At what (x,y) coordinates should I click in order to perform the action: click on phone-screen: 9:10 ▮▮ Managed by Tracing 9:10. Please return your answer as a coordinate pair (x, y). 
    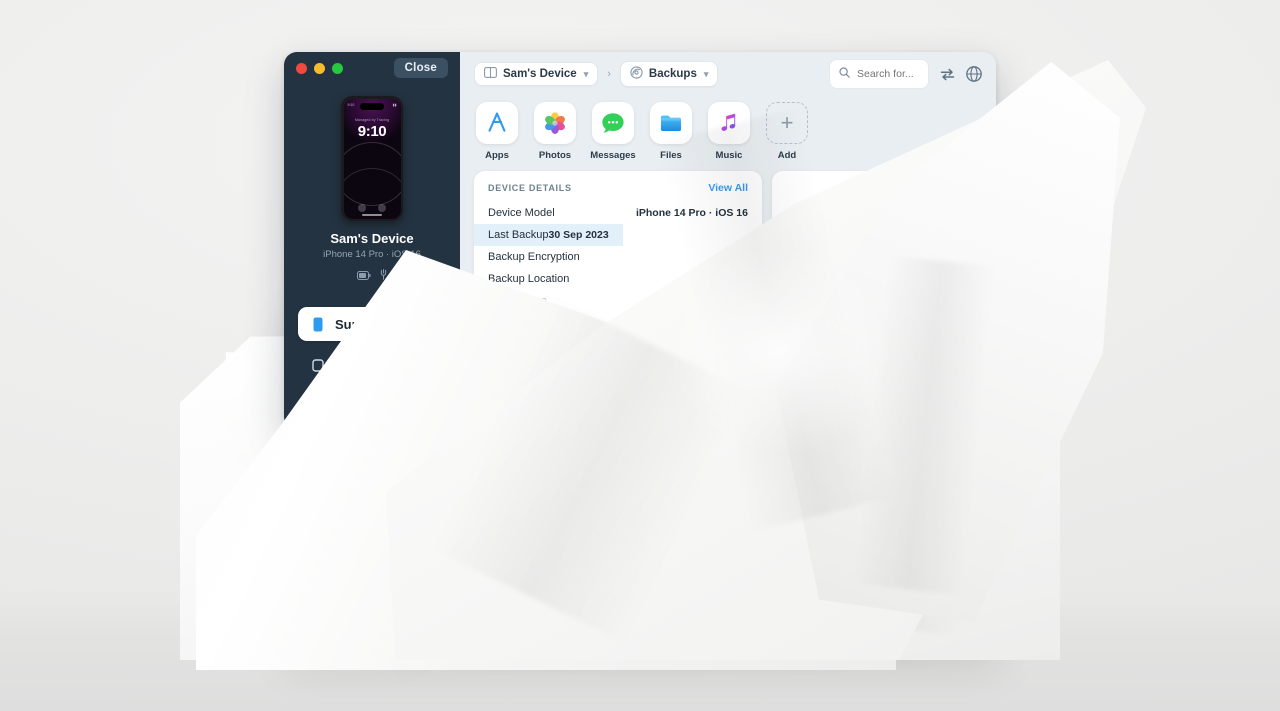
    Looking at the image, I should click on (372, 158).